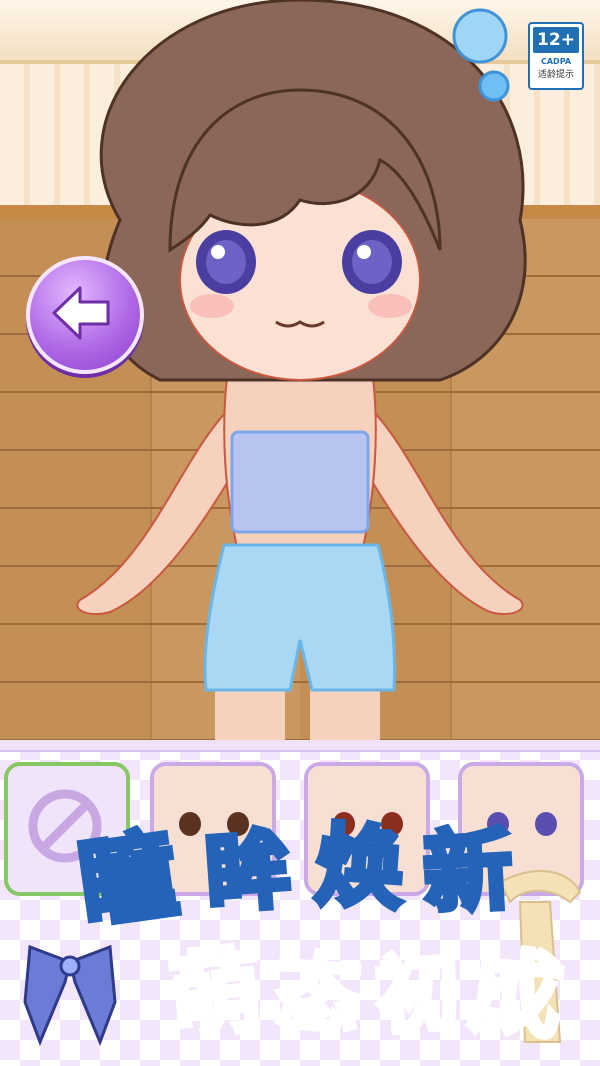 The image size is (600, 1066). What do you see at coordinates (360, 867) in the screenshot?
I see `banner-char: 焕` at bounding box center [360, 867].